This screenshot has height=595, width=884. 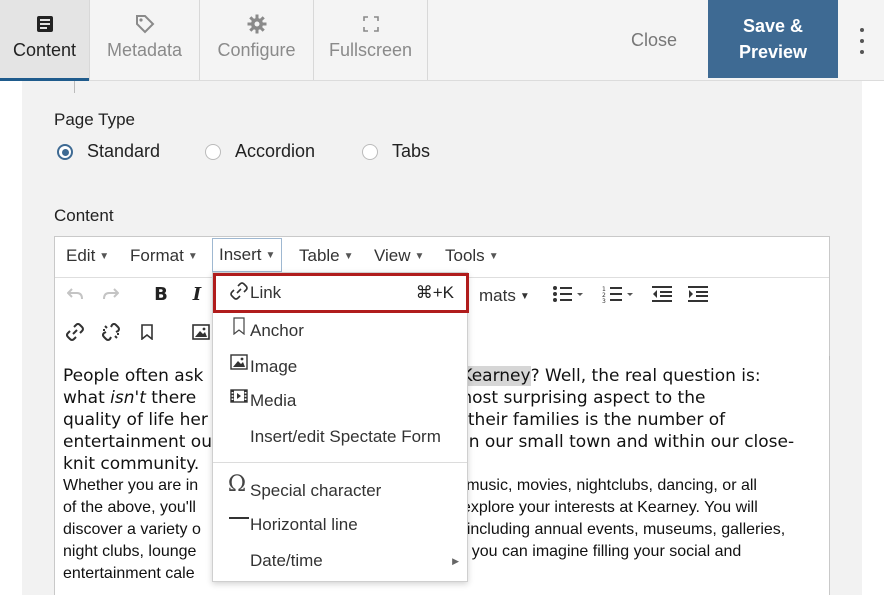 What do you see at coordinates (145, 24) in the screenshot?
I see `tag-icon` at bounding box center [145, 24].